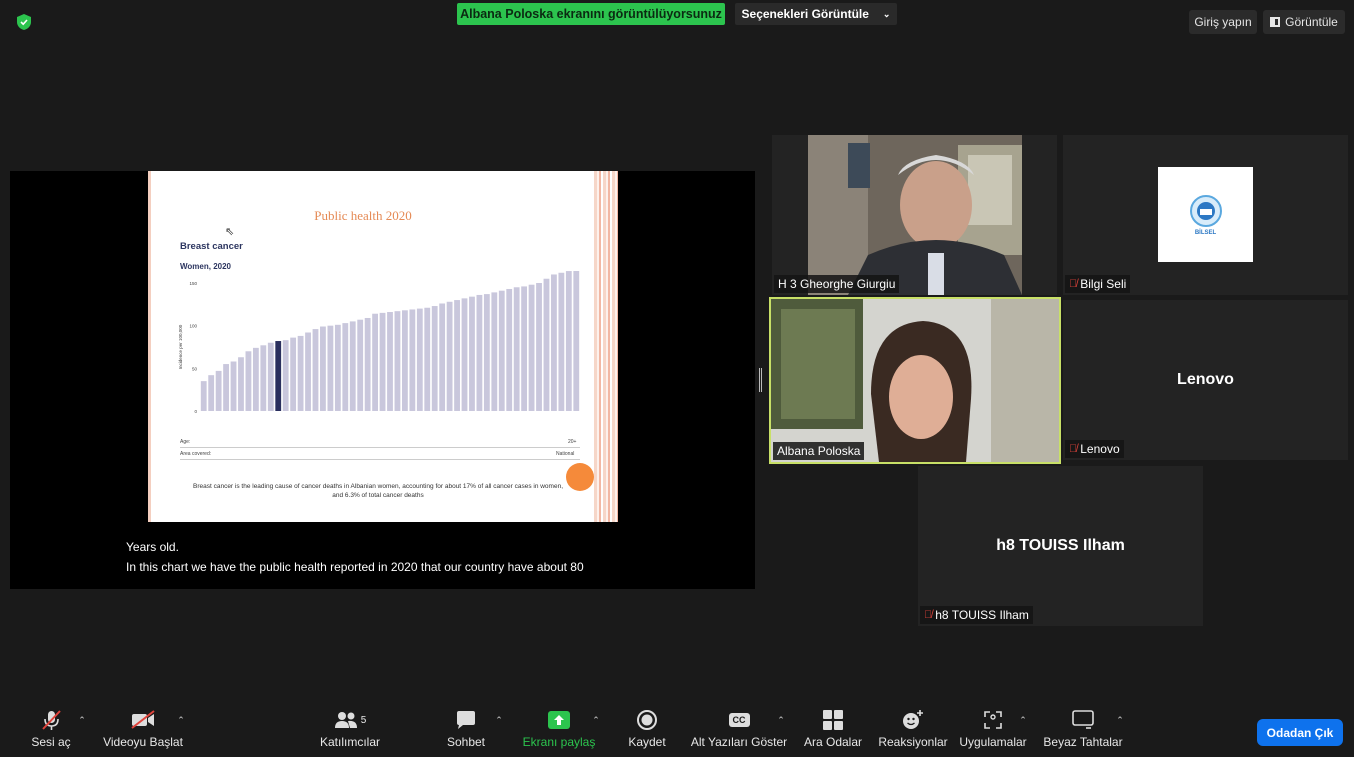  Describe the element at coordinates (466, 742) in the screenshot. I see `chat-label: Sohbet` at that location.